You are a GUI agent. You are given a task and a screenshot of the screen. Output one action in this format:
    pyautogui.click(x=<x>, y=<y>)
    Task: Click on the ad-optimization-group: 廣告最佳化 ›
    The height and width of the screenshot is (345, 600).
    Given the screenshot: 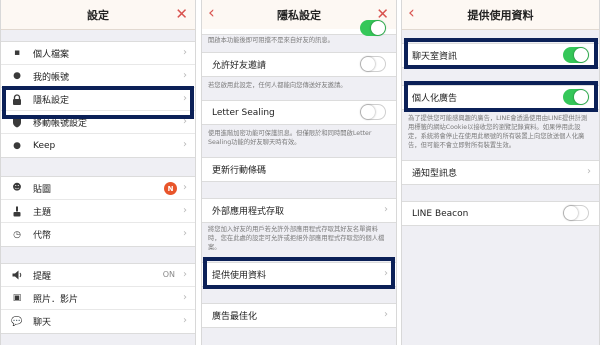 What is the action you would take?
    pyautogui.click(x=299, y=315)
    